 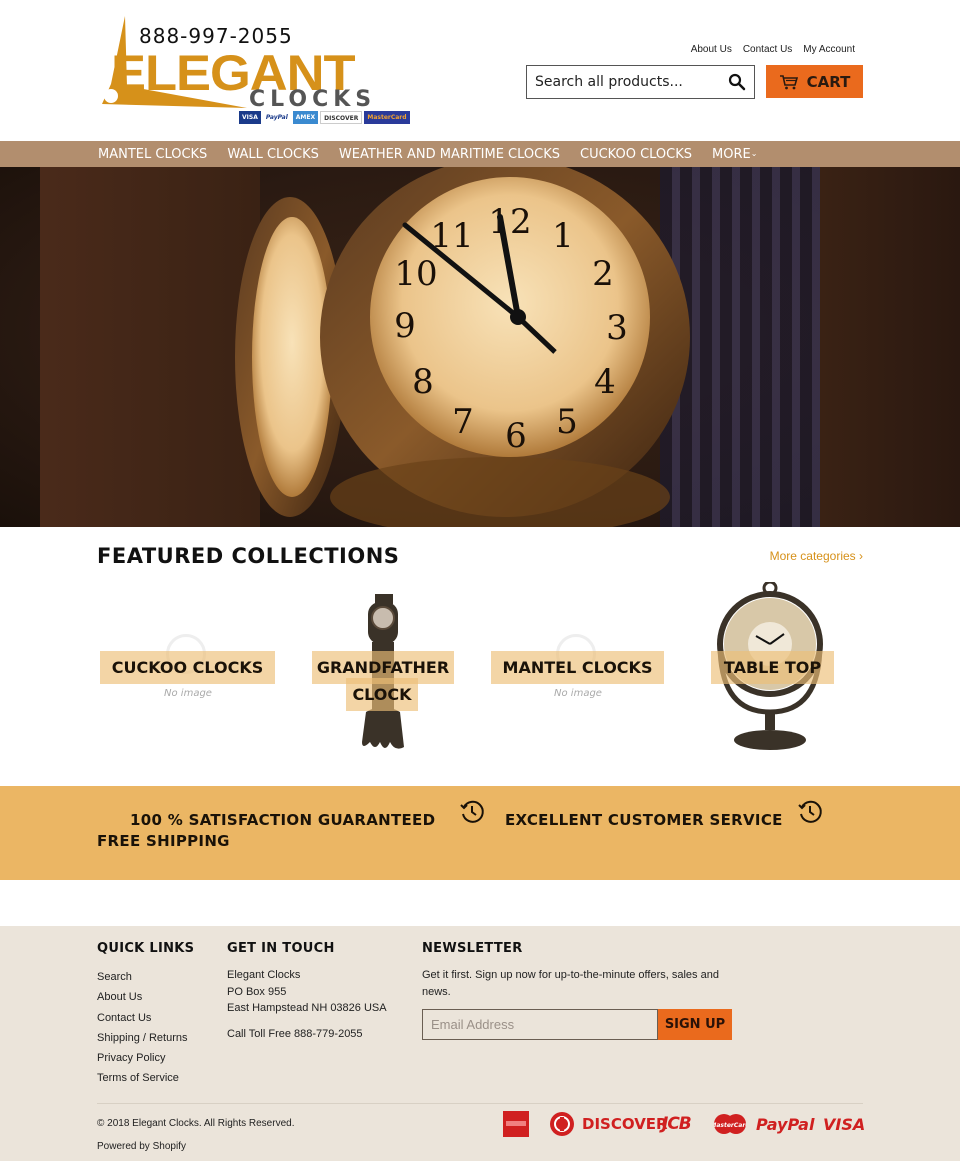 What do you see at coordinates (563, 236) in the screenshot?
I see `svg-text: 1` at bounding box center [563, 236].